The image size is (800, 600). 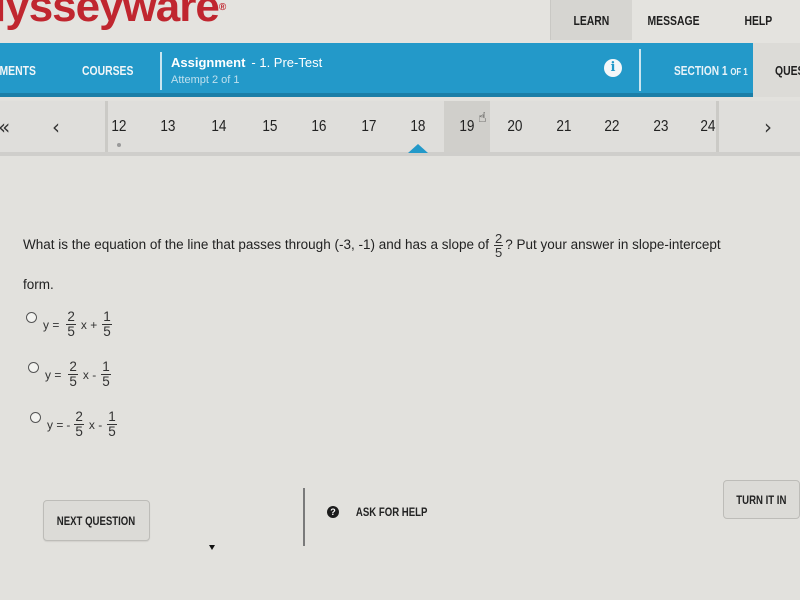 What do you see at coordinates (381, 512) in the screenshot?
I see `ask-for-help-button: ? ASK FOR HELP` at bounding box center [381, 512].